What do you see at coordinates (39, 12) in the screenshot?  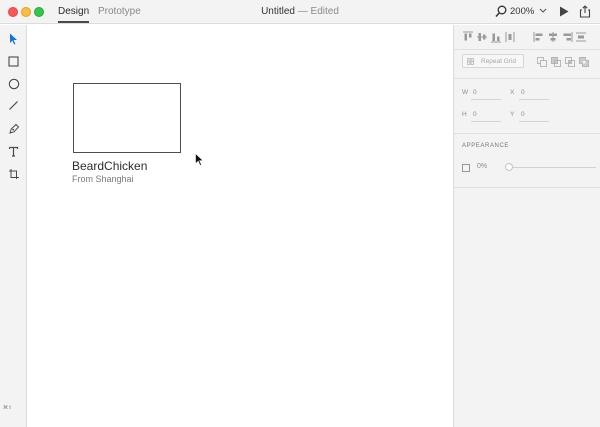 I see `zoom-window-button` at bounding box center [39, 12].